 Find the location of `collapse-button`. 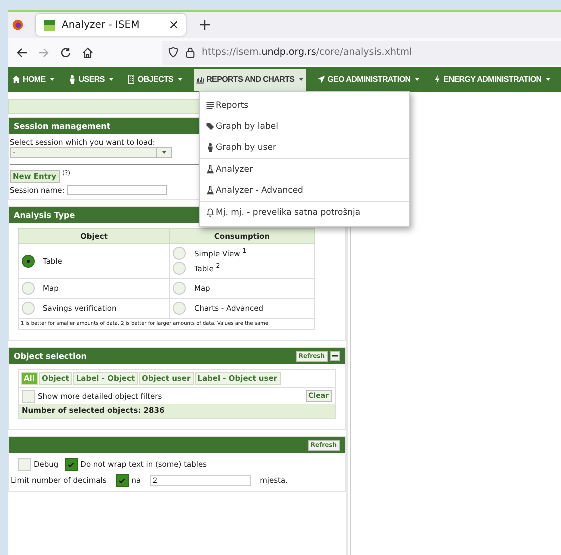

collapse-button is located at coordinates (335, 355).